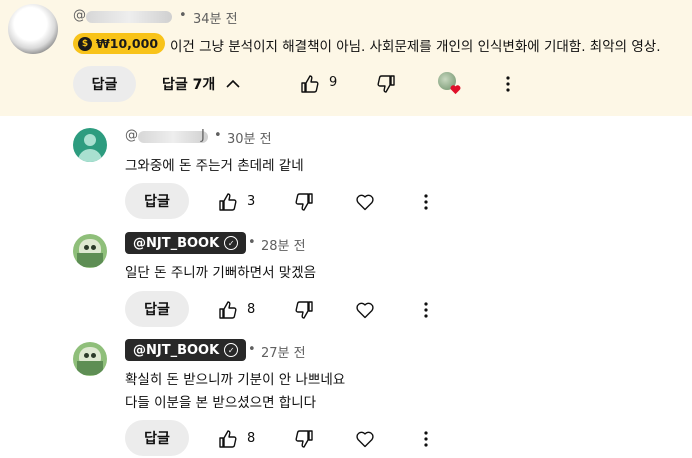 This screenshot has height=458, width=692. I want to click on chevron-up-icon, so click(233, 83).